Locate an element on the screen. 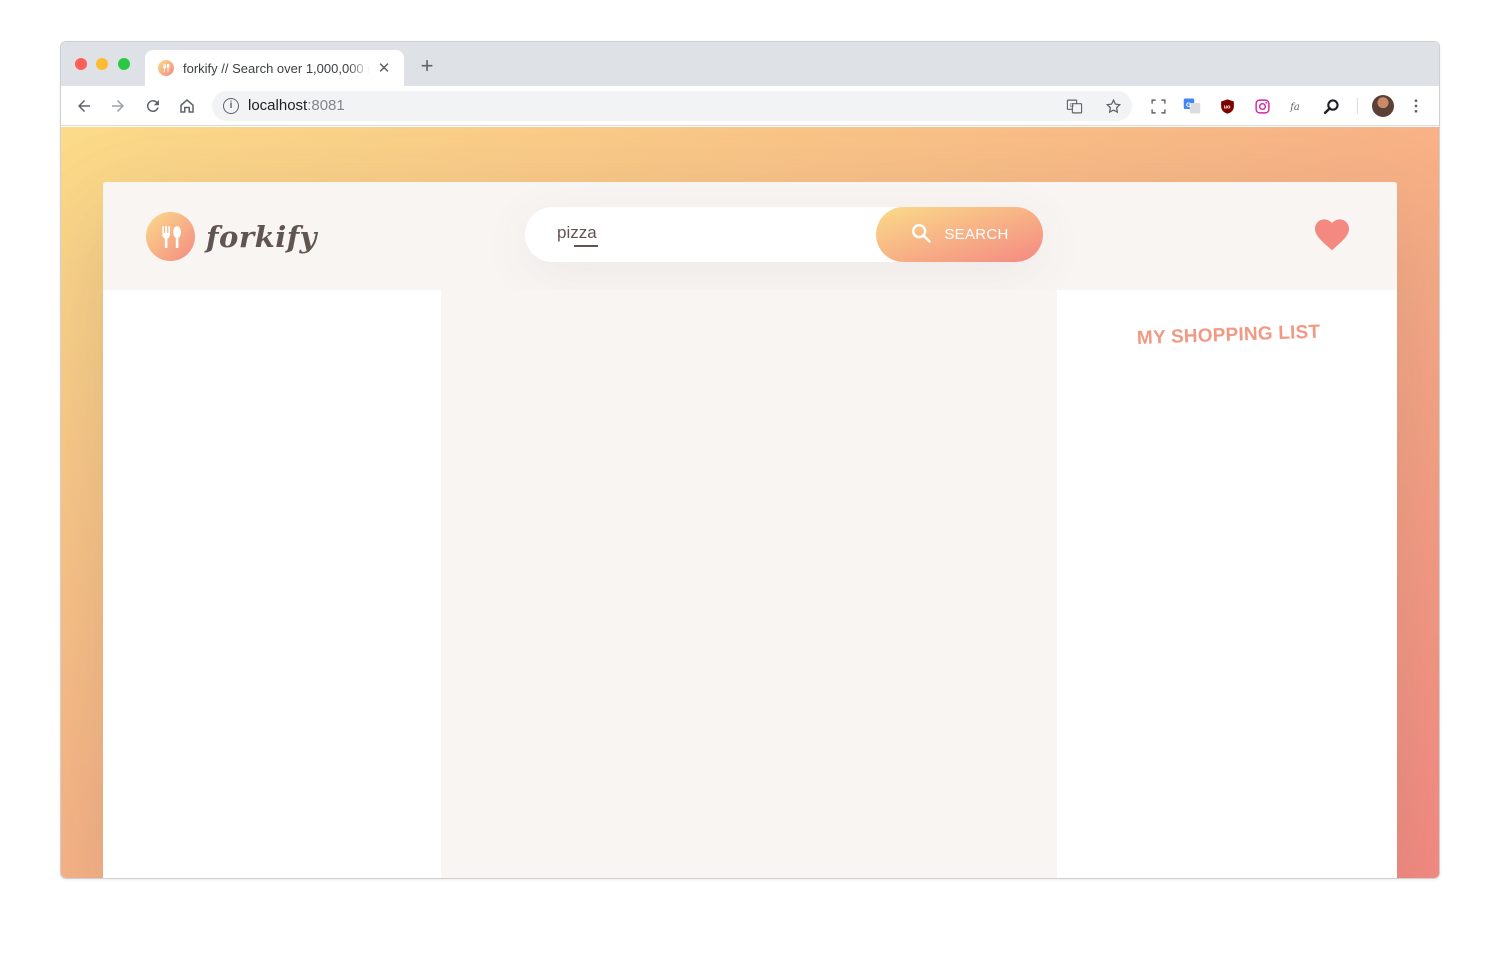 The height and width of the screenshot is (958, 1500). tab-close-icon: ✕ is located at coordinates (384, 68).